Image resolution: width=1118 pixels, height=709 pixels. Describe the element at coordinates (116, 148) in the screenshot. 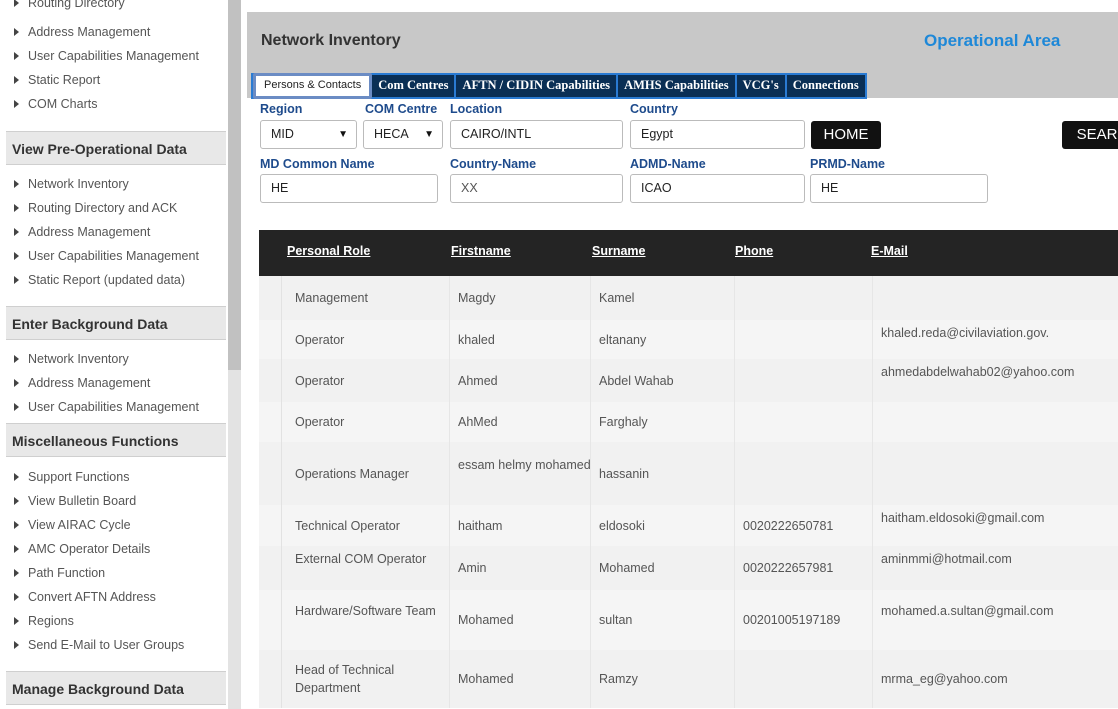

I see `sidebar-heading-pre-operational: View Pre-Operational Data` at that location.